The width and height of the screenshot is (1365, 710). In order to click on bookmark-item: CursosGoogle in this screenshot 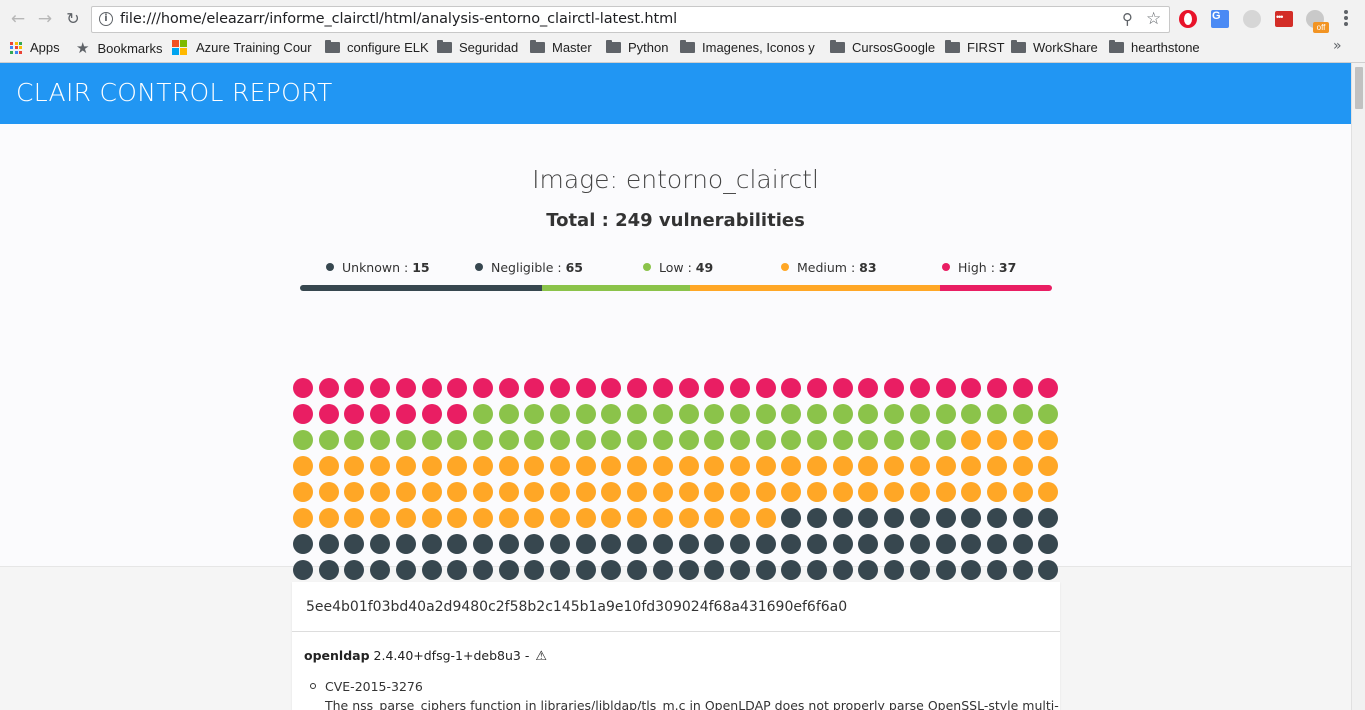, I will do `click(882, 48)`.